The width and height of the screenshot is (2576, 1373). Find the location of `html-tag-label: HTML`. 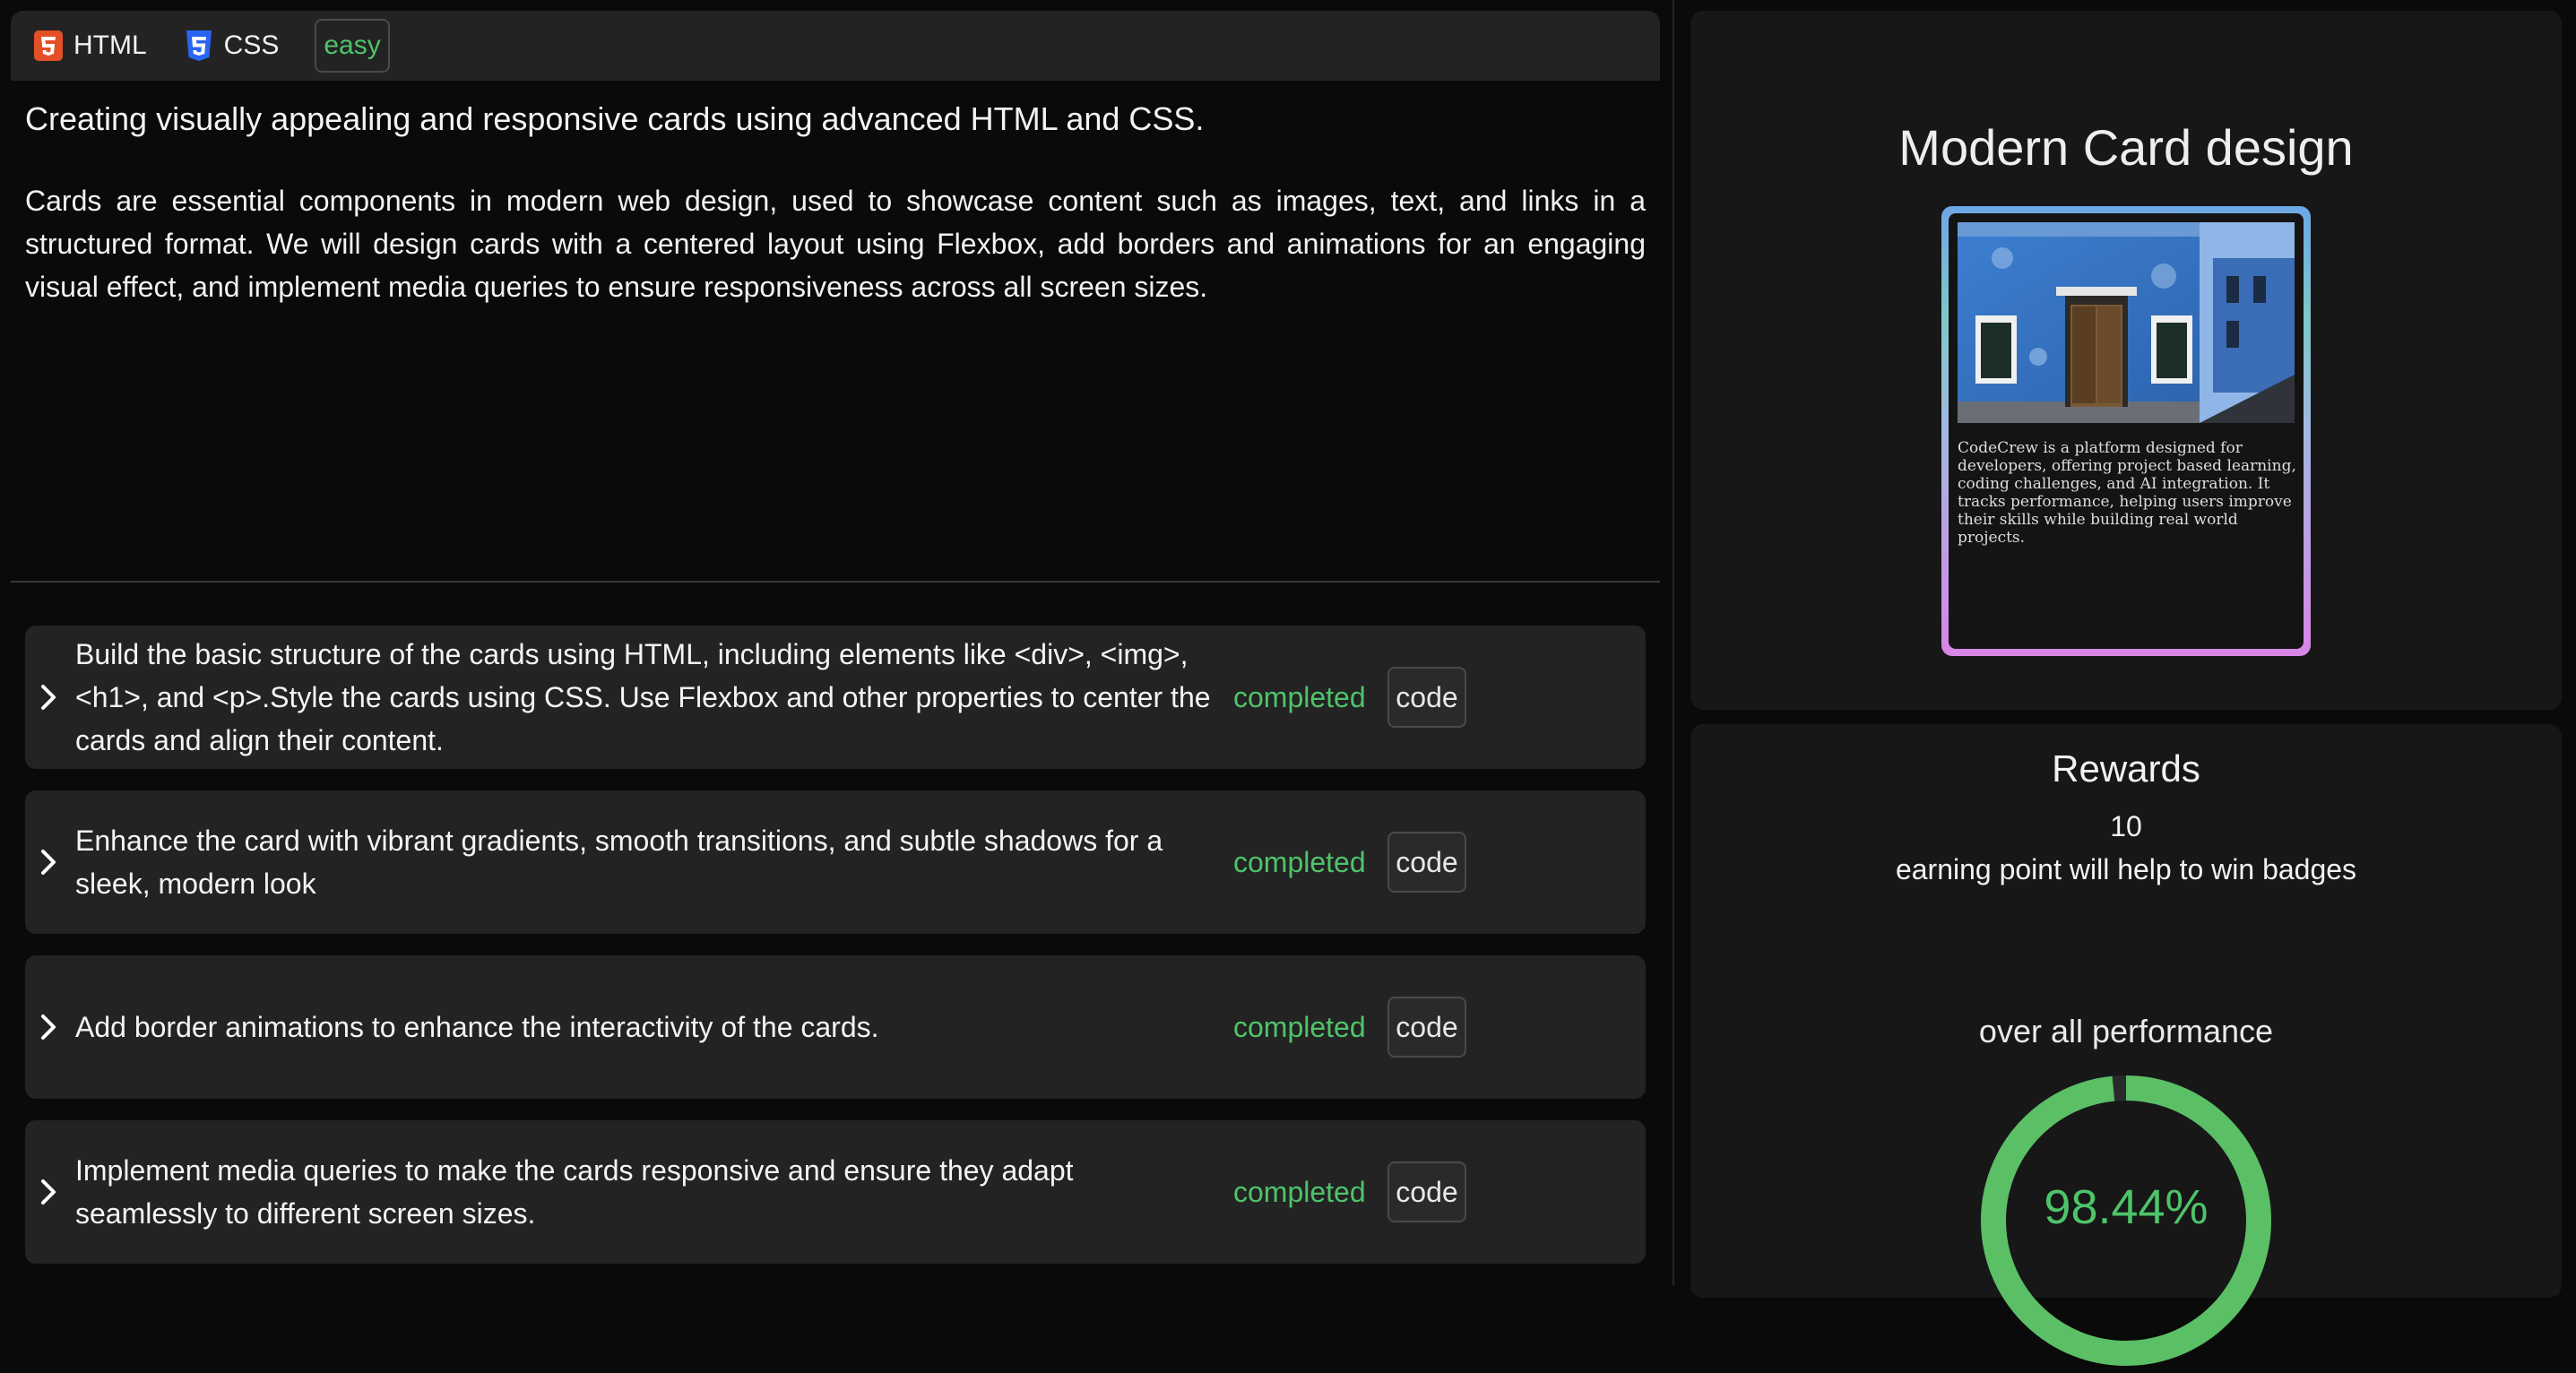

html-tag-label: HTML is located at coordinates (110, 45).